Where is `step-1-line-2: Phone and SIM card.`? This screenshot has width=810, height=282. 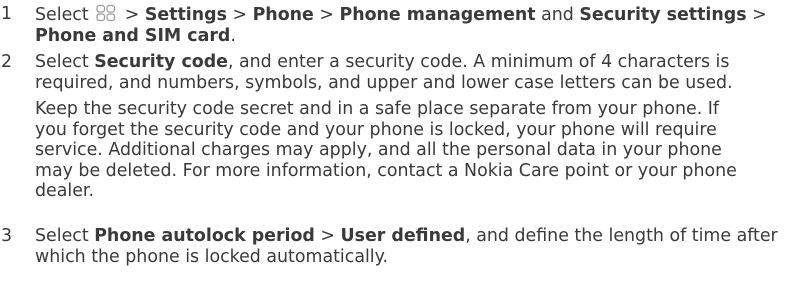 step-1-line-2: Phone and SIM card. is located at coordinates (135, 35).